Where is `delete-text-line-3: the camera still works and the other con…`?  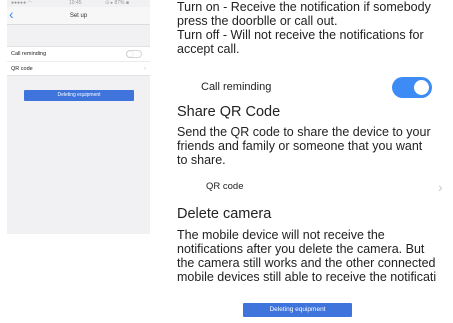
delete-text-line-3: the camera still works and the other con… is located at coordinates (306, 263).